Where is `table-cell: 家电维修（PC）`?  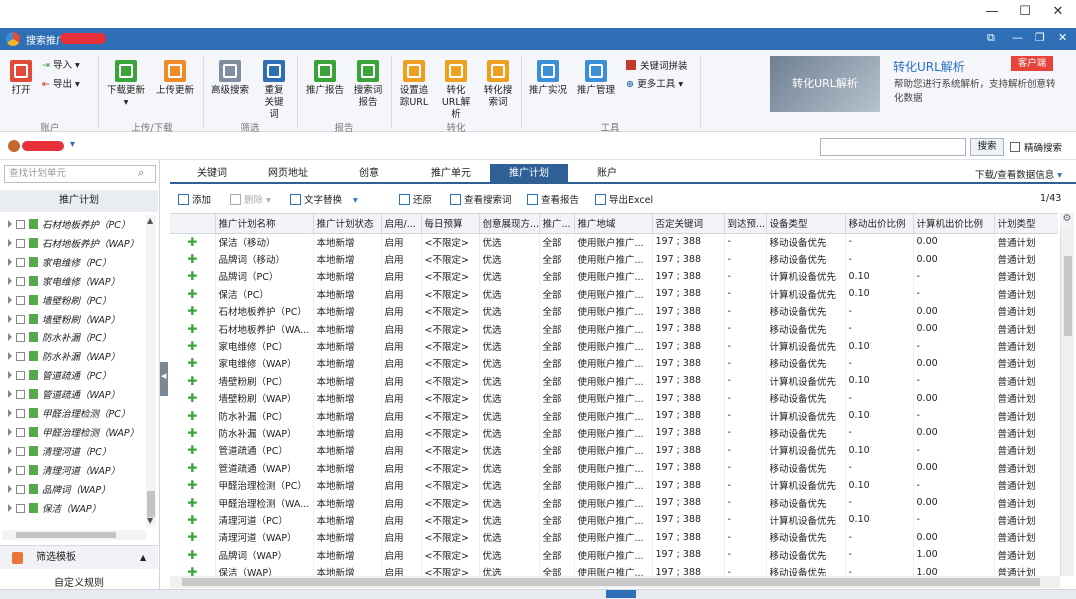
table-cell: 家电维修（PC） is located at coordinates (264, 346).